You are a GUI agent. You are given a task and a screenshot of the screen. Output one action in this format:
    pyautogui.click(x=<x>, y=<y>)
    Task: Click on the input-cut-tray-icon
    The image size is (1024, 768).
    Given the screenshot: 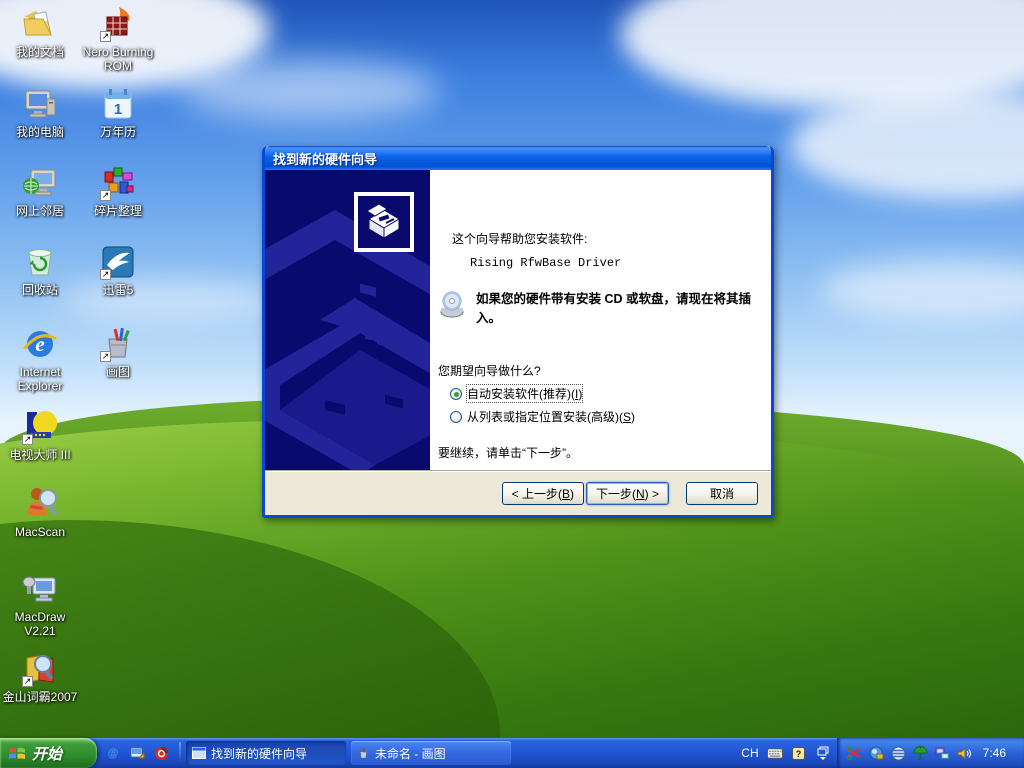 What is the action you would take?
    pyautogui.click(x=855, y=753)
    